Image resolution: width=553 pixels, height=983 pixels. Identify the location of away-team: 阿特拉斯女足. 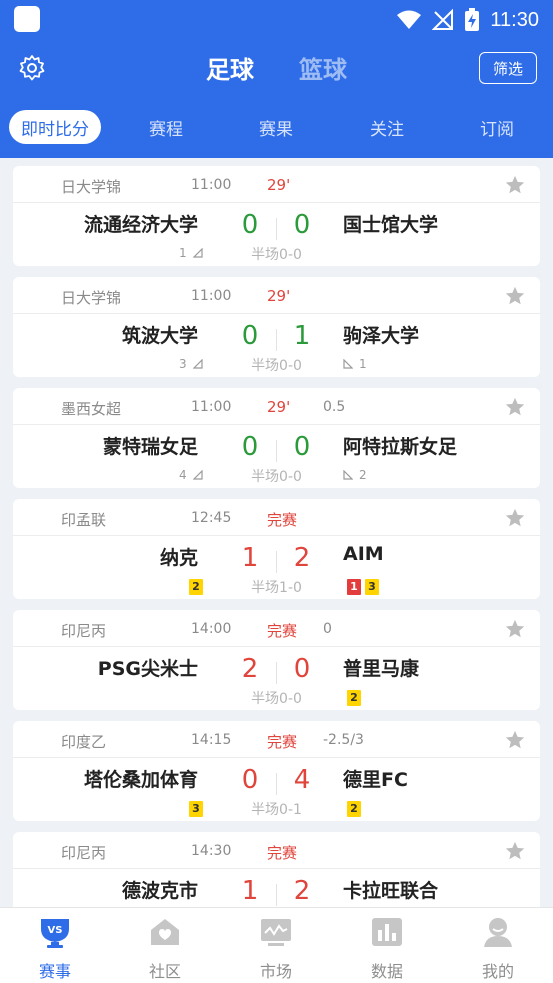
(400, 447).